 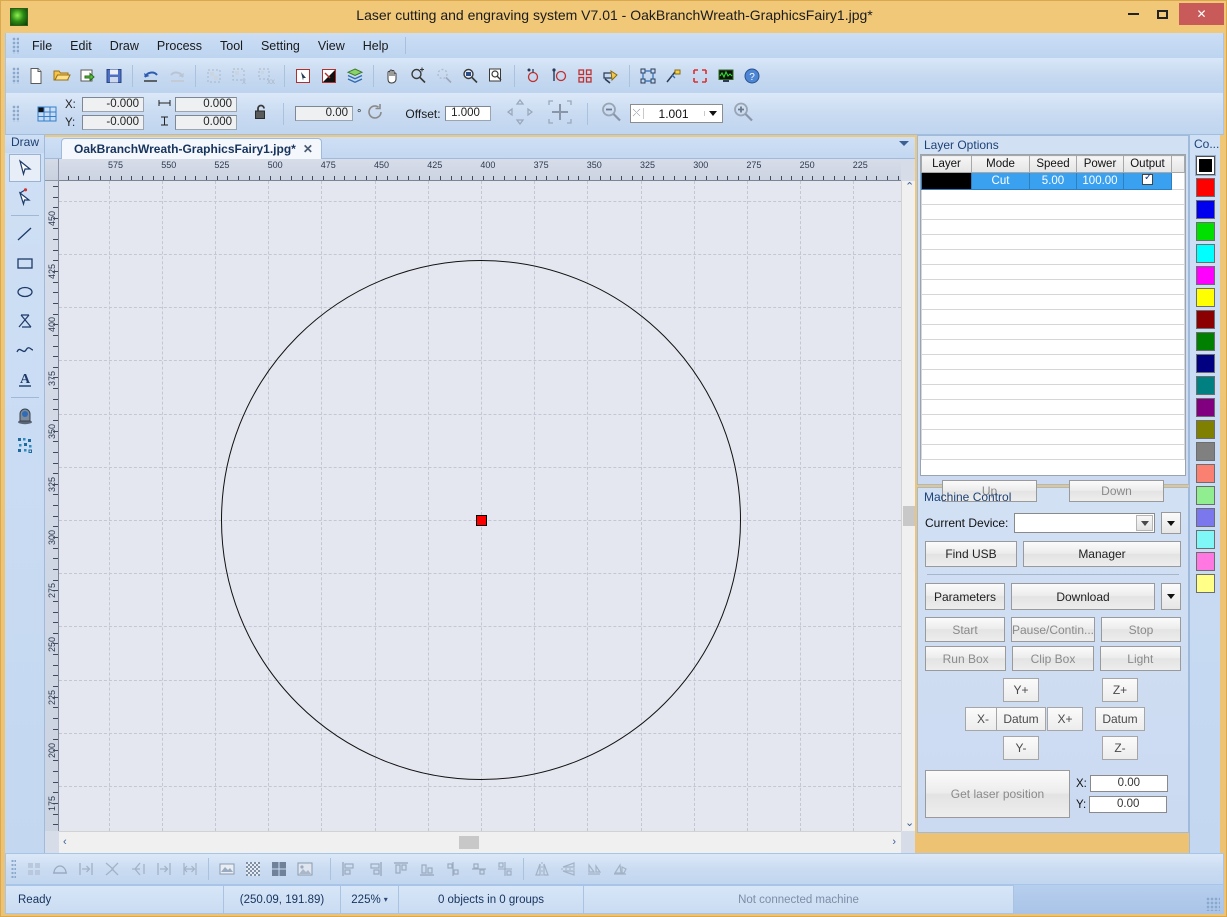 I want to click on preview-monitor-icon, so click(x=726, y=76).